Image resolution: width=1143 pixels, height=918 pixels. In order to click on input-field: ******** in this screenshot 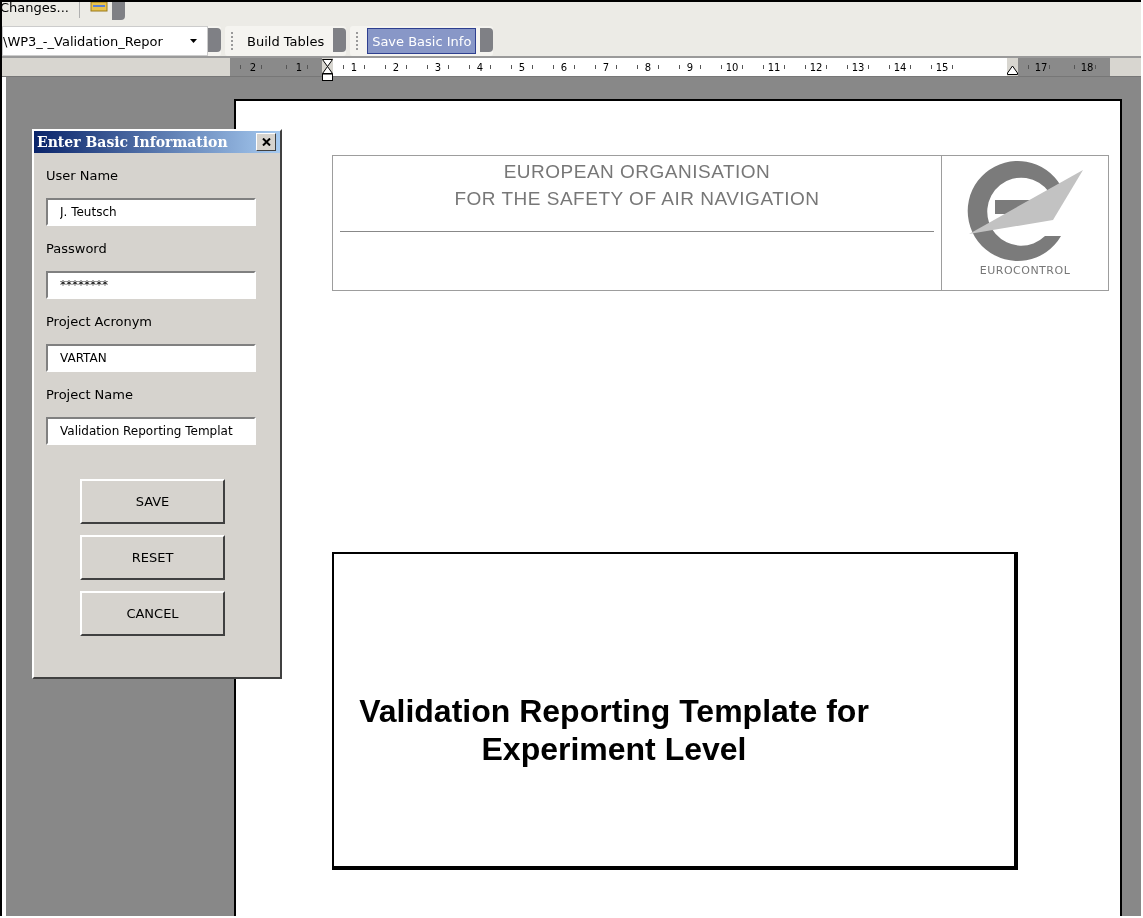, I will do `click(151, 285)`.